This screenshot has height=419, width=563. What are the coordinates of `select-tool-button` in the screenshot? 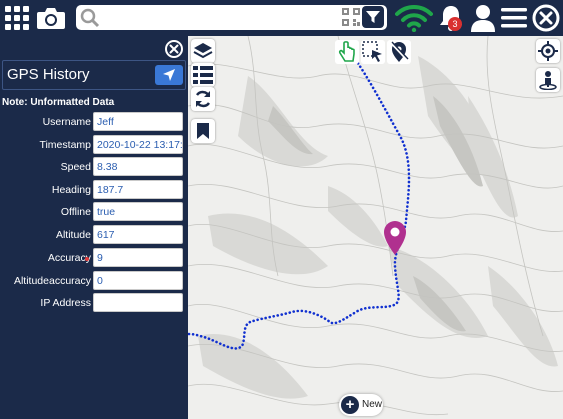 It's located at (373, 52).